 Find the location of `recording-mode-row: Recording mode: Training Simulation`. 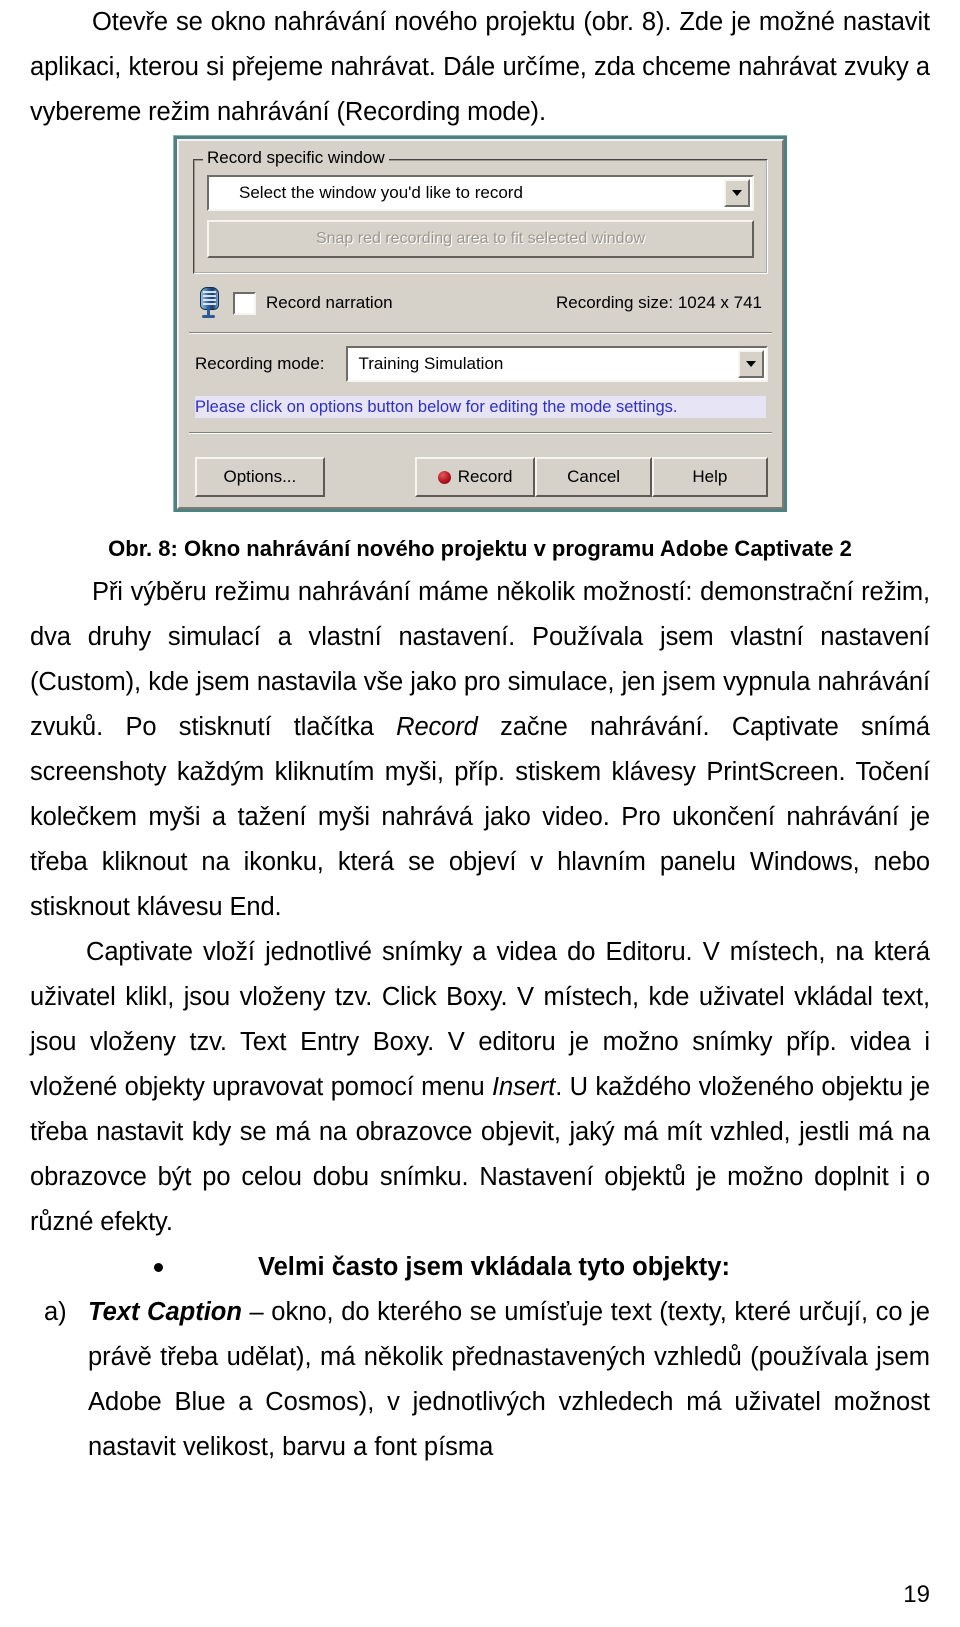

recording-mode-row: Recording mode: Training Simulation is located at coordinates (481, 364).